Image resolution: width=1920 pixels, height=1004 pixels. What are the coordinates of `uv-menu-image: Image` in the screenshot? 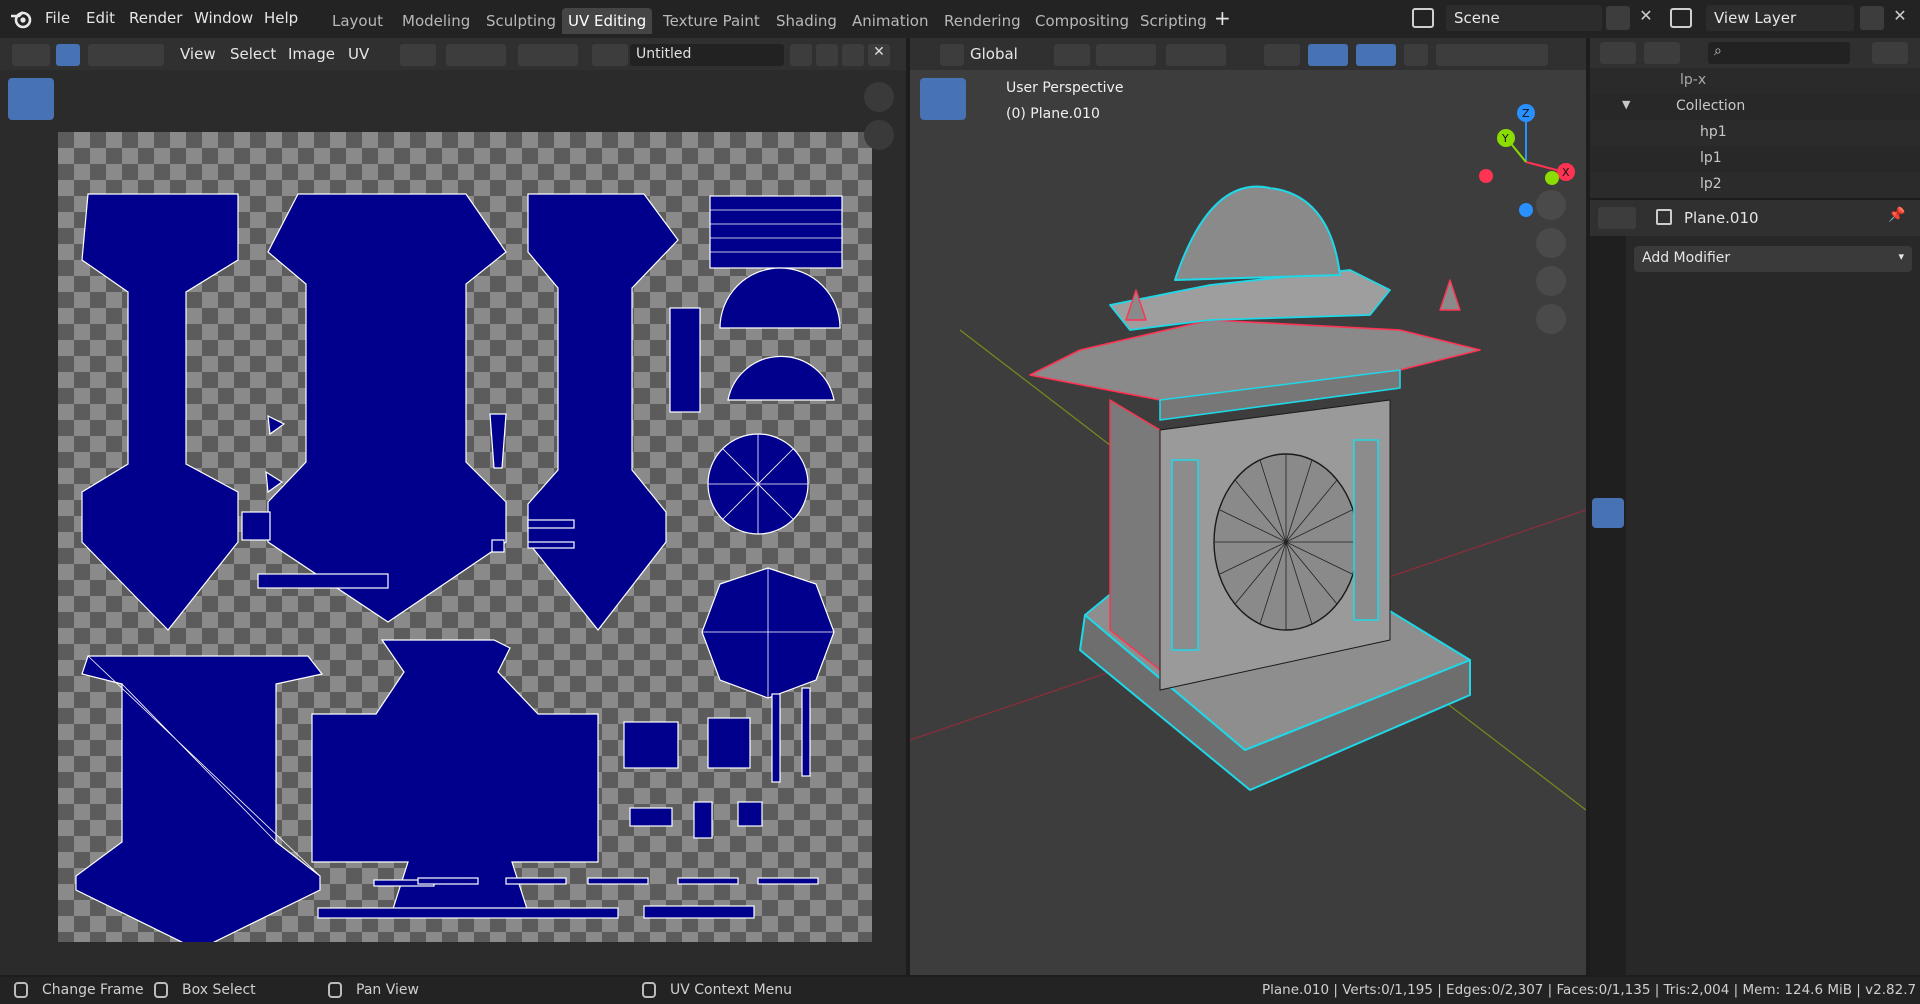 It's located at (311, 54).